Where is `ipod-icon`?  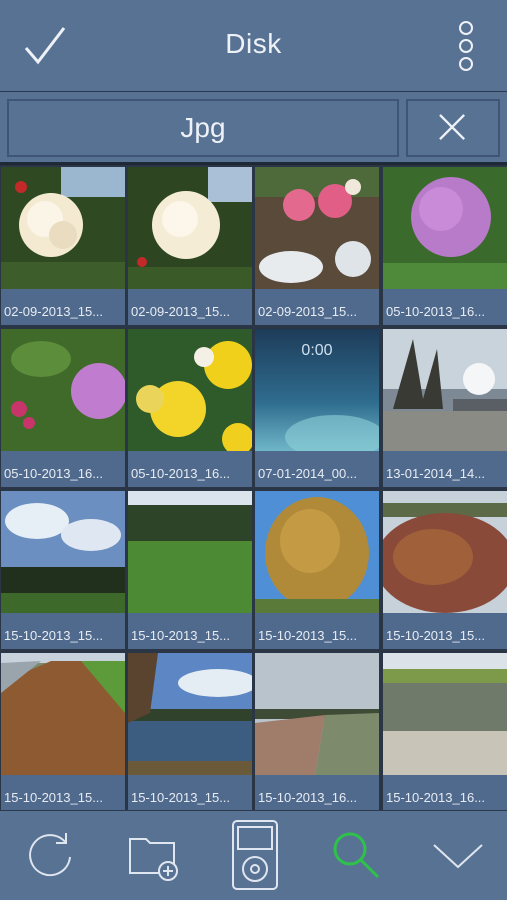 ipod-icon is located at coordinates (255, 855).